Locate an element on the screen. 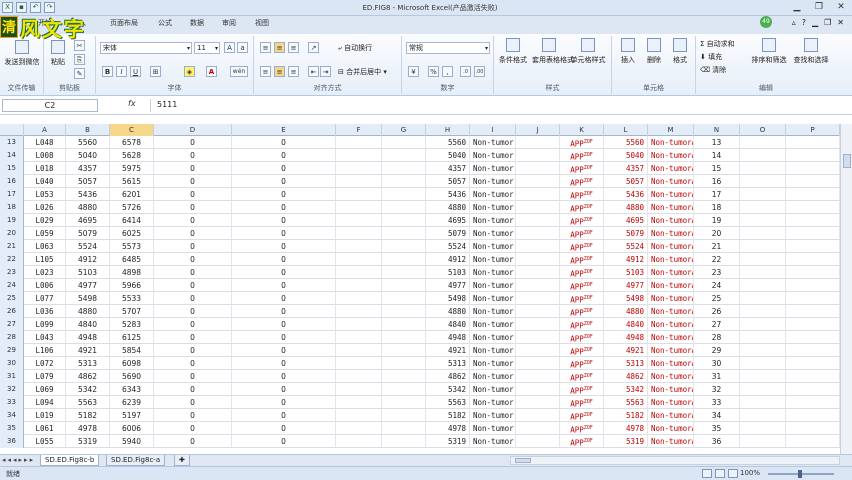  cell-c: 6125 is located at coordinates (132, 337).